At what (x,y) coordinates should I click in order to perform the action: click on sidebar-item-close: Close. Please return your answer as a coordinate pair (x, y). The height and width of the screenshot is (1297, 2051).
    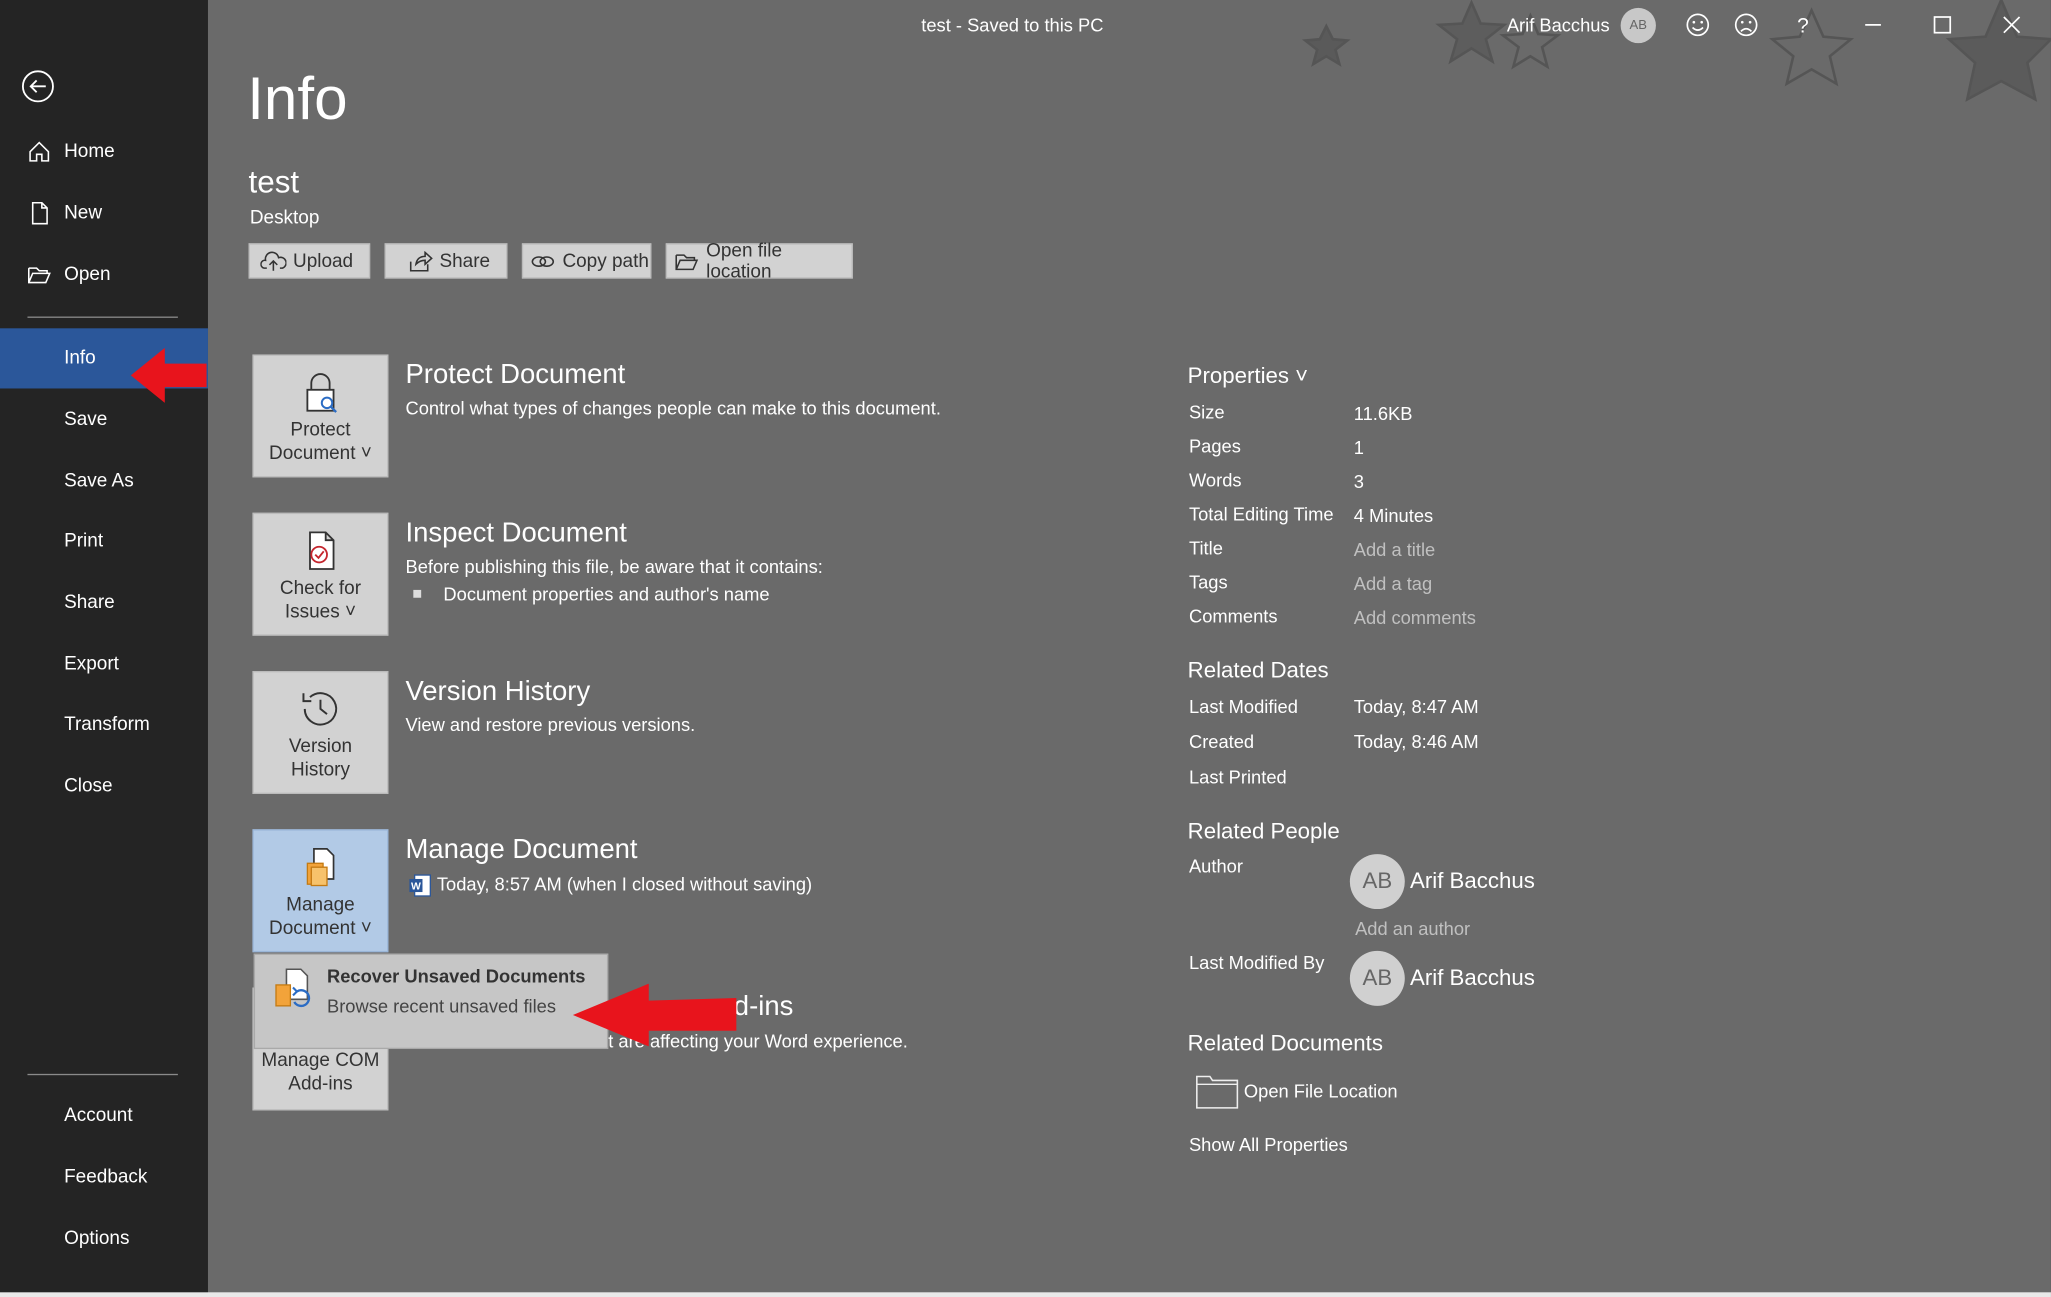
    Looking at the image, I should click on (104, 786).